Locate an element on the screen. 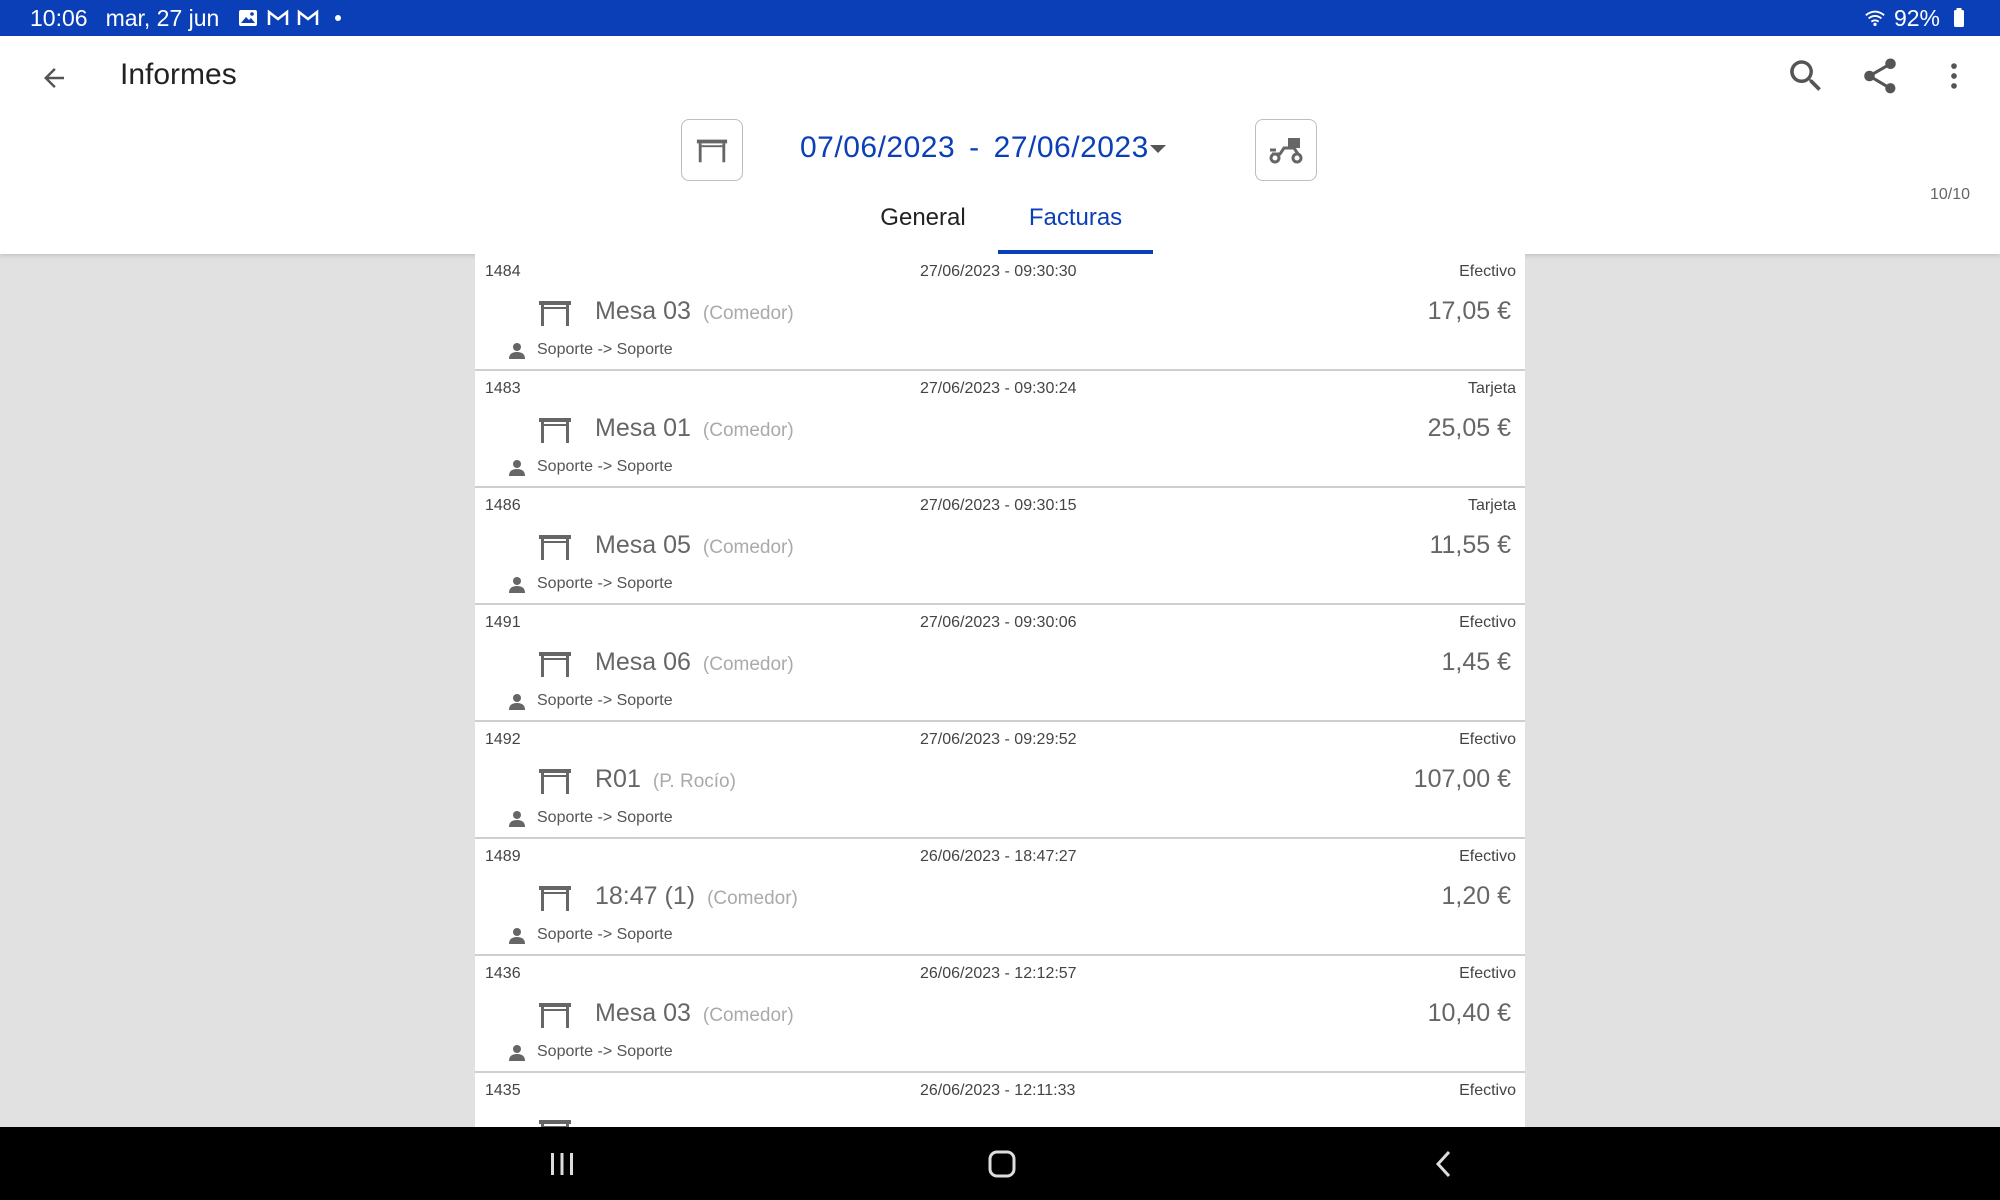 The image size is (2000, 1200). tab-bar: General Facturas is located at coordinates (1000, 225).